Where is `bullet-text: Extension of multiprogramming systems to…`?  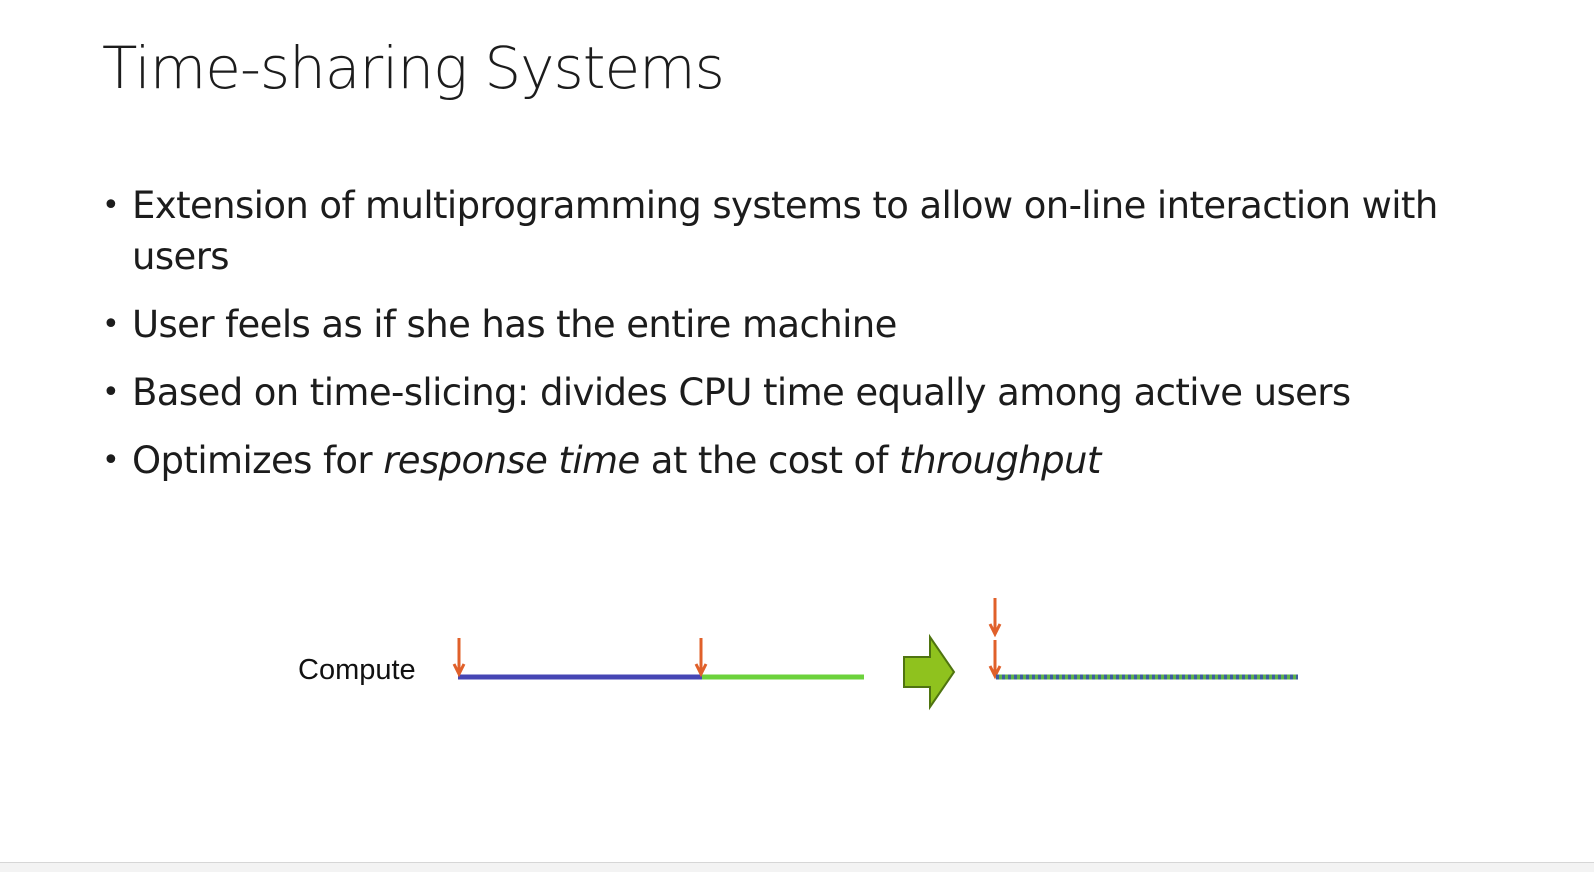
bullet-text: Extension of multiprogramming systems to… is located at coordinates (785, 231).